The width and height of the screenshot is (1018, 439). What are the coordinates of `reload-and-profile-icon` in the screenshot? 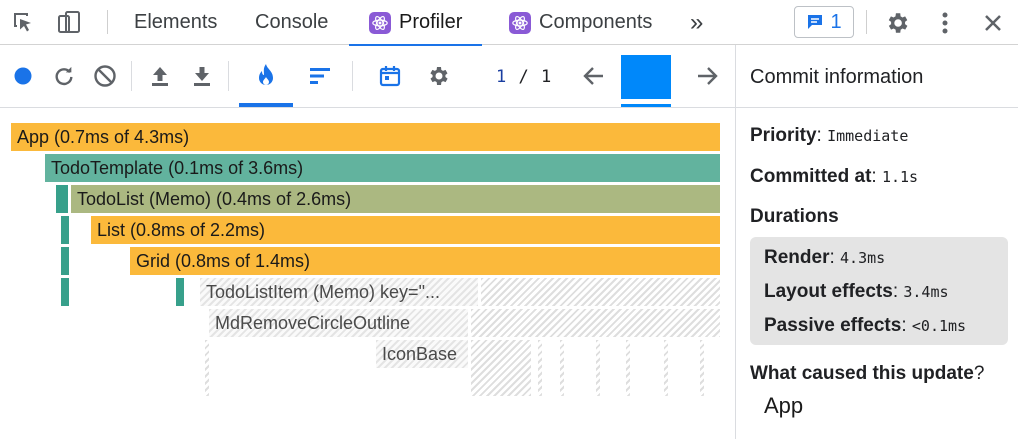 It's located at (64, 76).